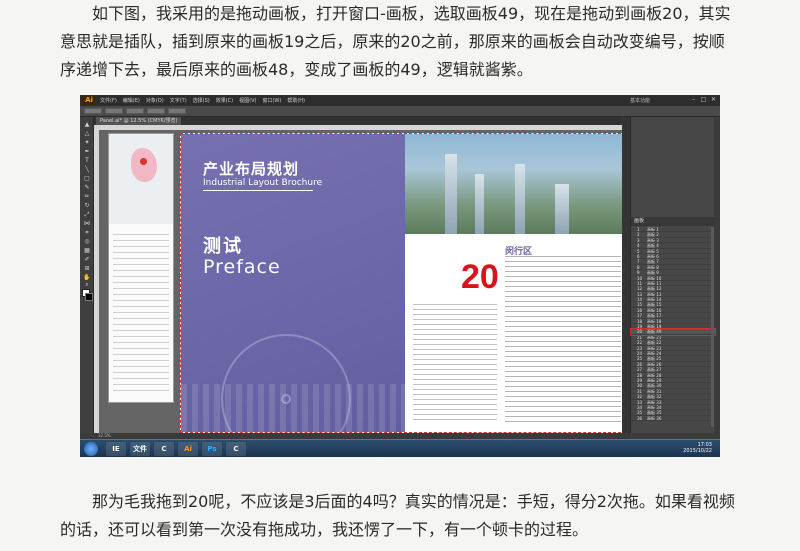 This screenshot has width=800, height=551. What do you see at coordinates (87, 232) in the screenshot?
I see `free-transform-tool-icon: ⌗` at bounding box center [87, 232].